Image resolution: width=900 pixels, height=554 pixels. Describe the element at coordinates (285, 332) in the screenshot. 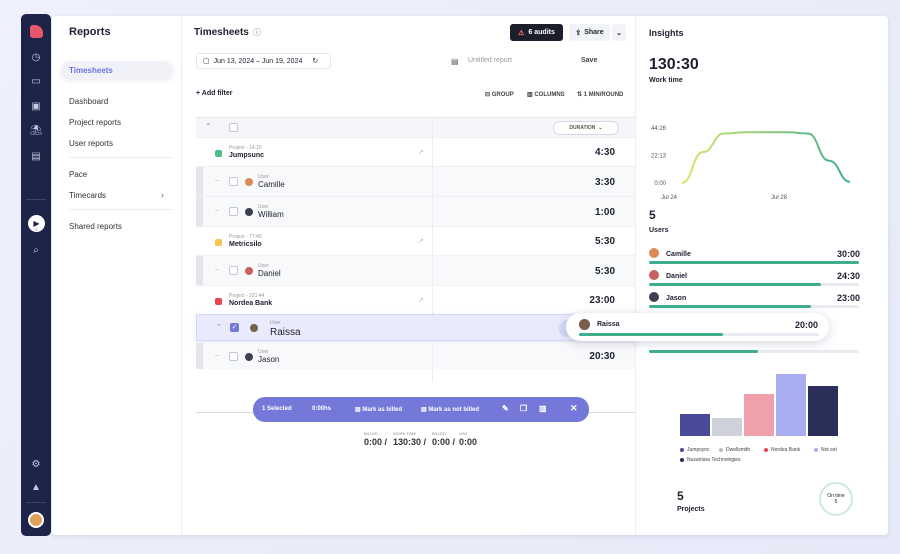

I see `user-name: Raissa` at that location.